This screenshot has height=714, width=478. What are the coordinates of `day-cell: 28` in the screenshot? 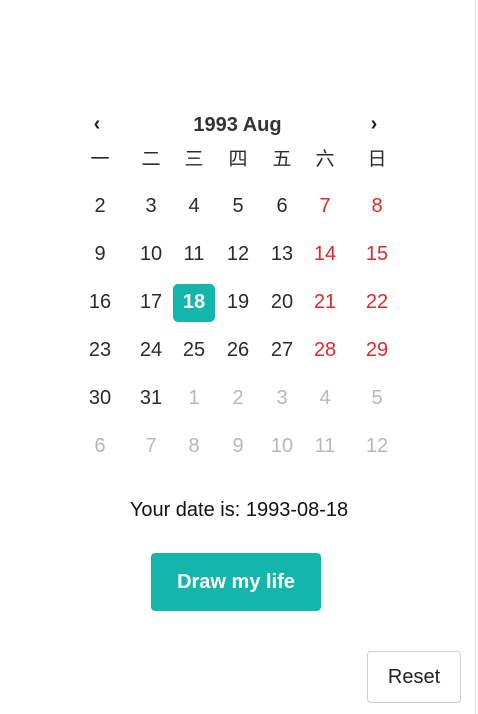 It's located at (325, 350).